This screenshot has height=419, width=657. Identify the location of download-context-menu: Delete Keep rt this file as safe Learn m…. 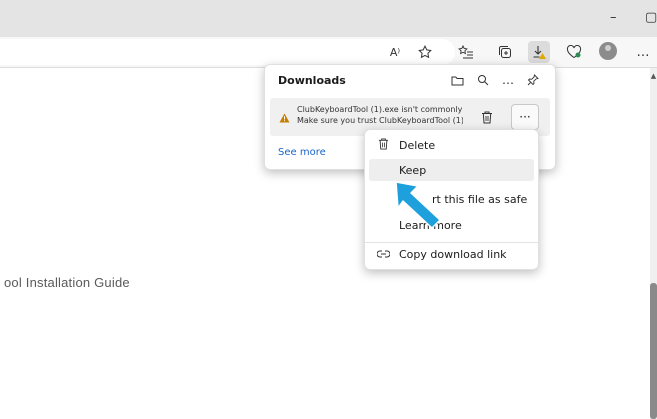
(451, 199).